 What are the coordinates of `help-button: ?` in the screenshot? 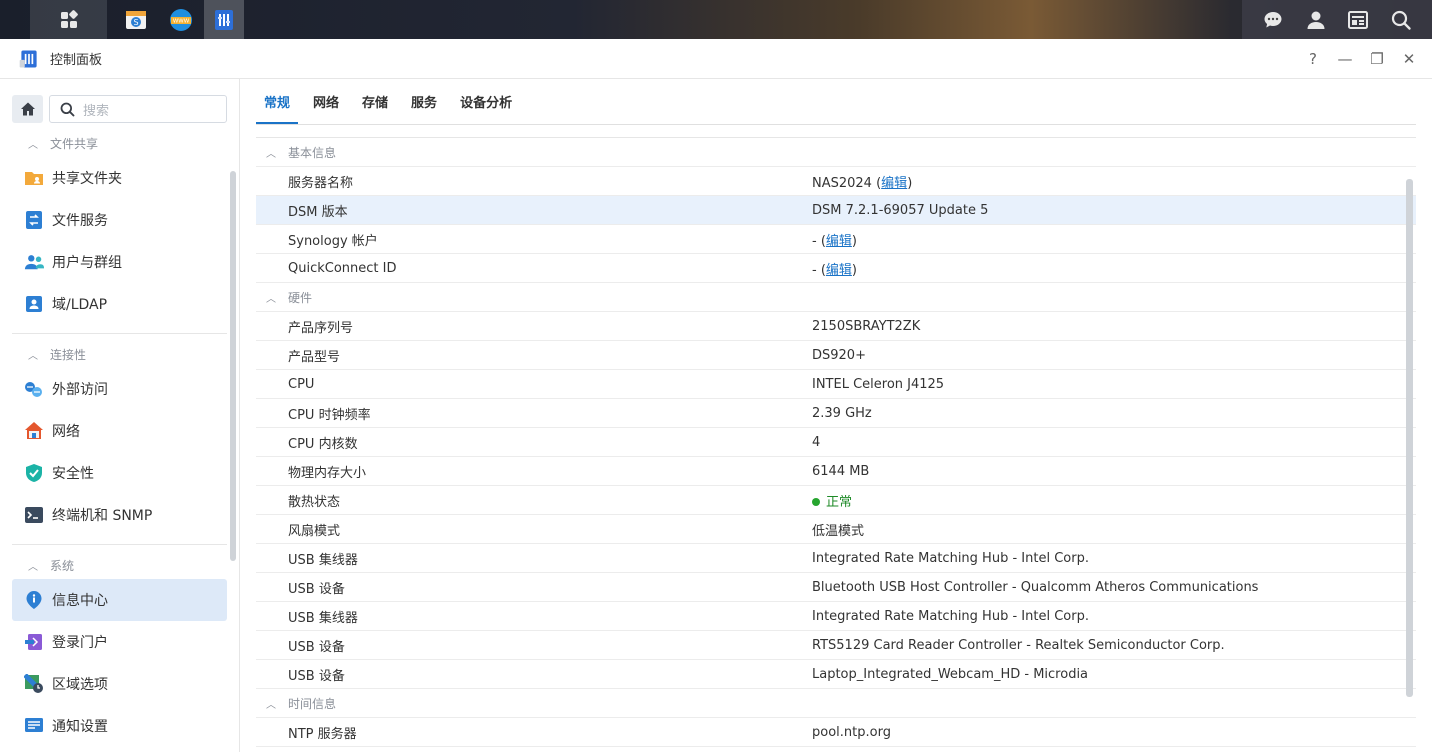 It's located at (1313, 59).